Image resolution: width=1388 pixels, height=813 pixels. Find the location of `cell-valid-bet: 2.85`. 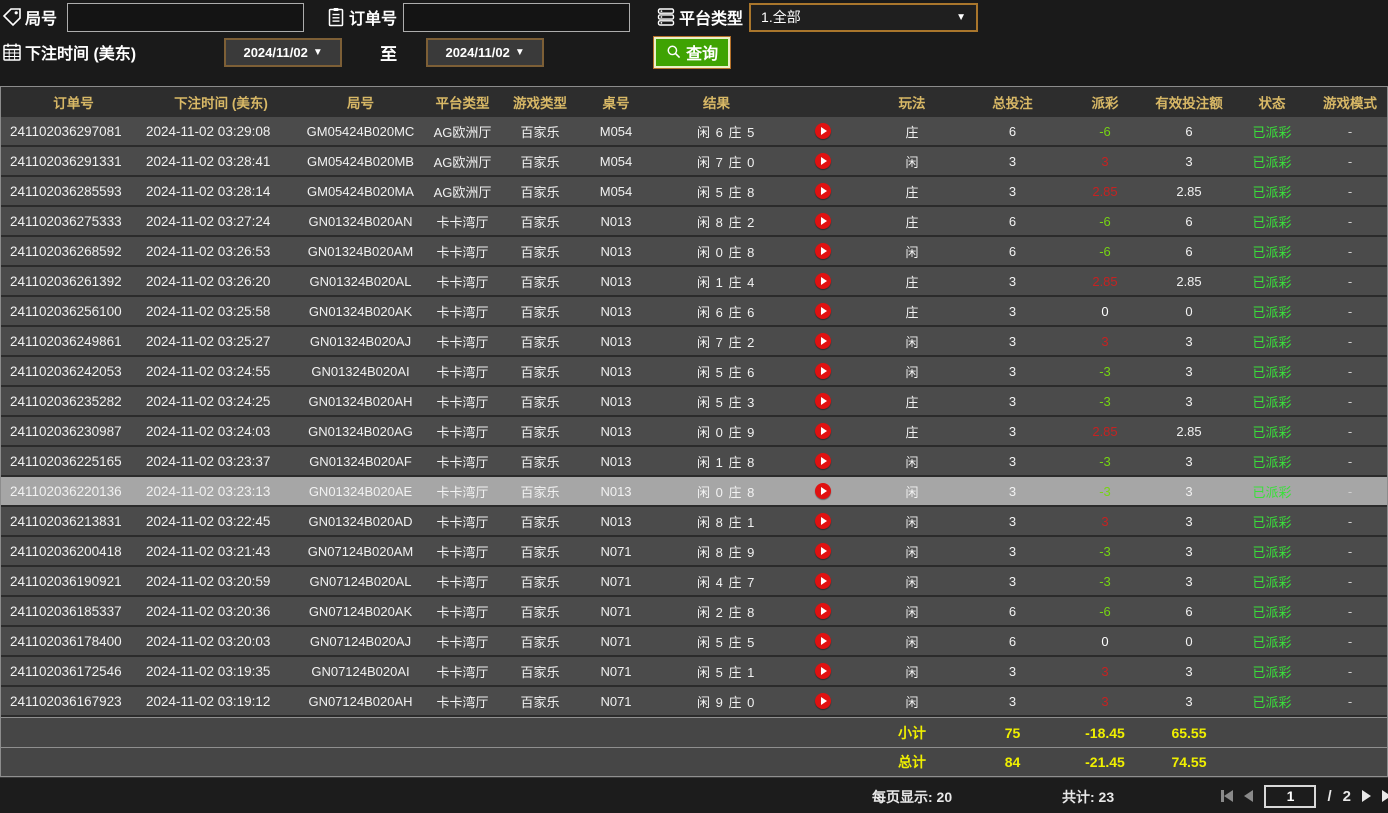

cell-valid-bet: 2.85 is located at coordinates (1189, 431).